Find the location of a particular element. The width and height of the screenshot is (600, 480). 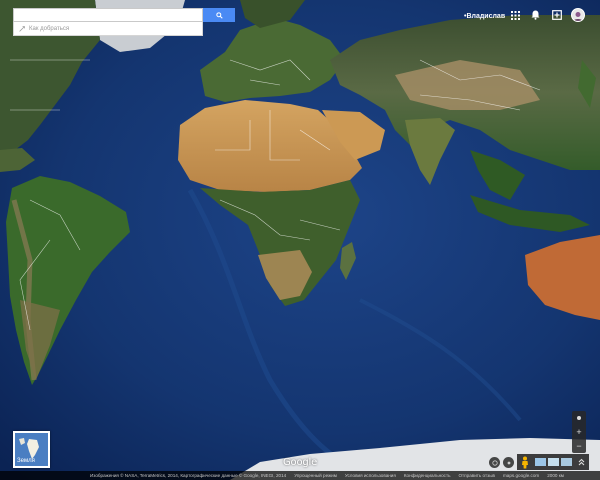

search-icon is located at coordinates (219, 15).